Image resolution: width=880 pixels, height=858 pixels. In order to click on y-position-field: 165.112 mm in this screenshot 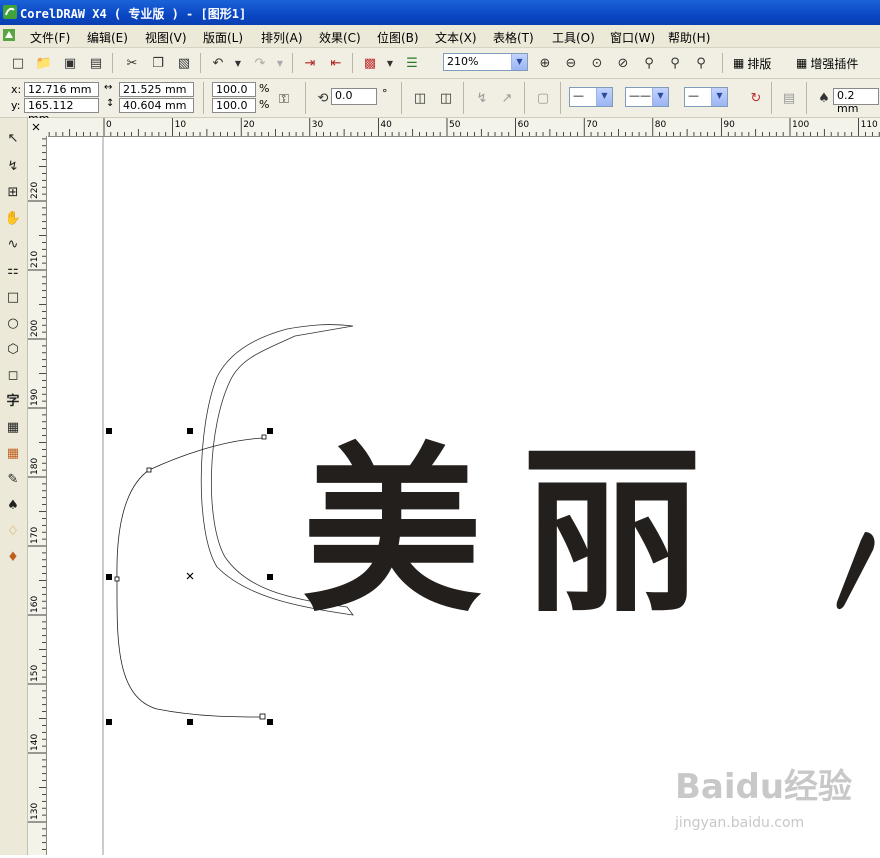, I will do `click(61, 111)`.